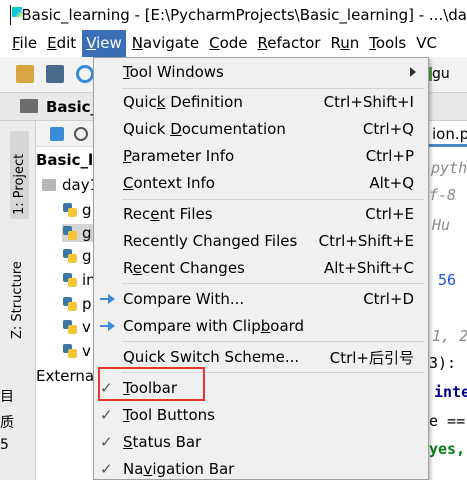 The image size is (467, 480). I want to click on menu-item-label: Recently Changed Files, so click(210, 241).